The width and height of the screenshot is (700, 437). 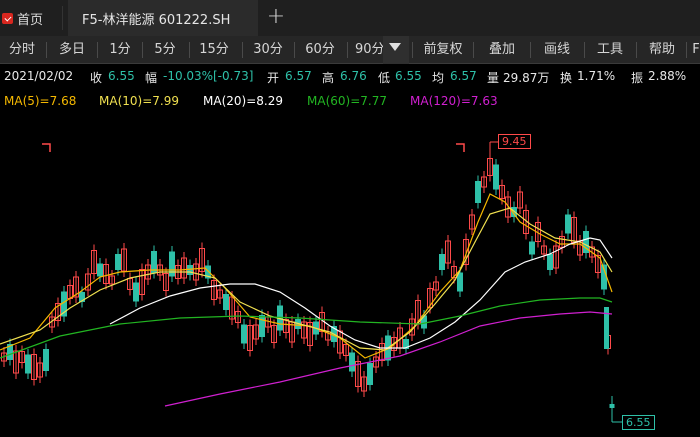 What do you see at coordinates (395, 47) in the screenshot?
I see `chevron-down-icon` at bounding box center [395, 47].